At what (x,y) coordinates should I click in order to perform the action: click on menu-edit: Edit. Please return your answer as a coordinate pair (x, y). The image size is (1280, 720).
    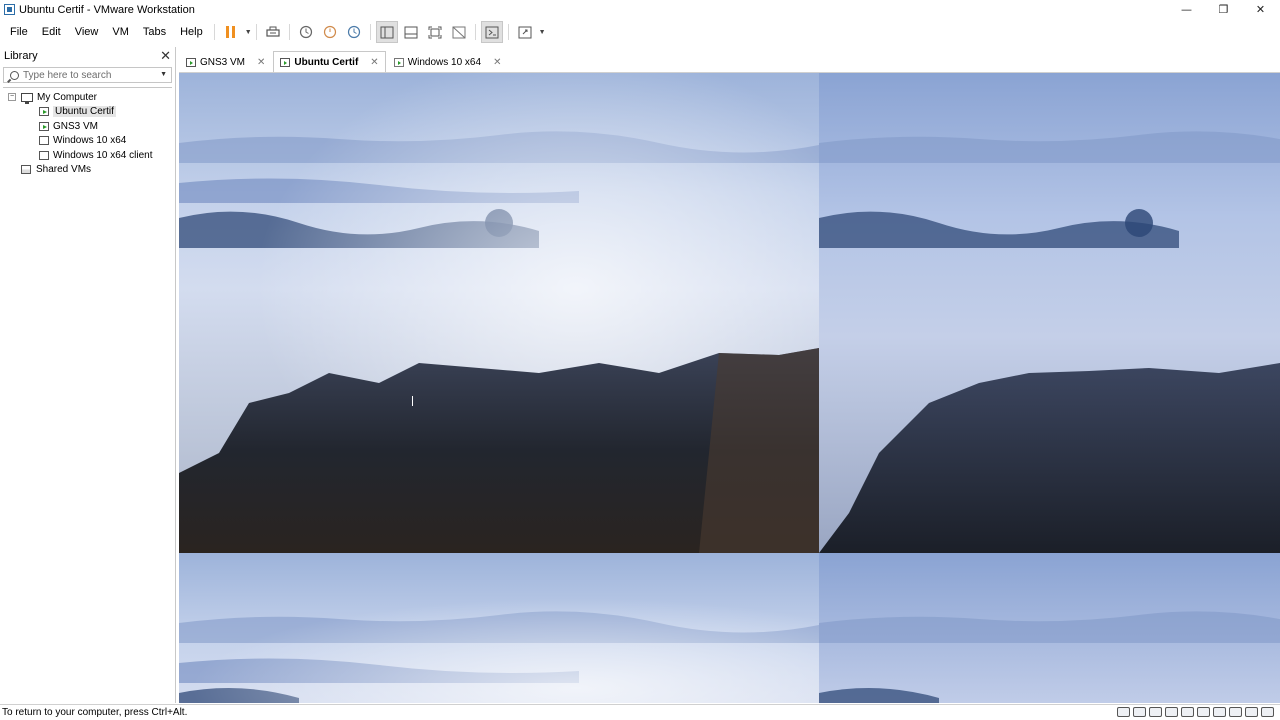
    Looking at the image, I should click on (51, 32).